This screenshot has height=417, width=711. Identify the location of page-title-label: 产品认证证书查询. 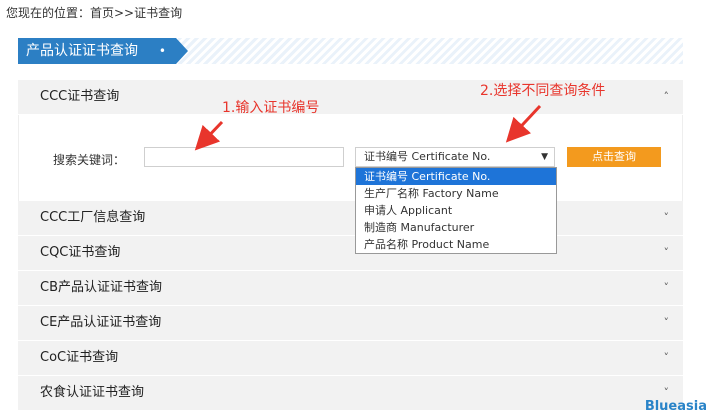
(82, 51).